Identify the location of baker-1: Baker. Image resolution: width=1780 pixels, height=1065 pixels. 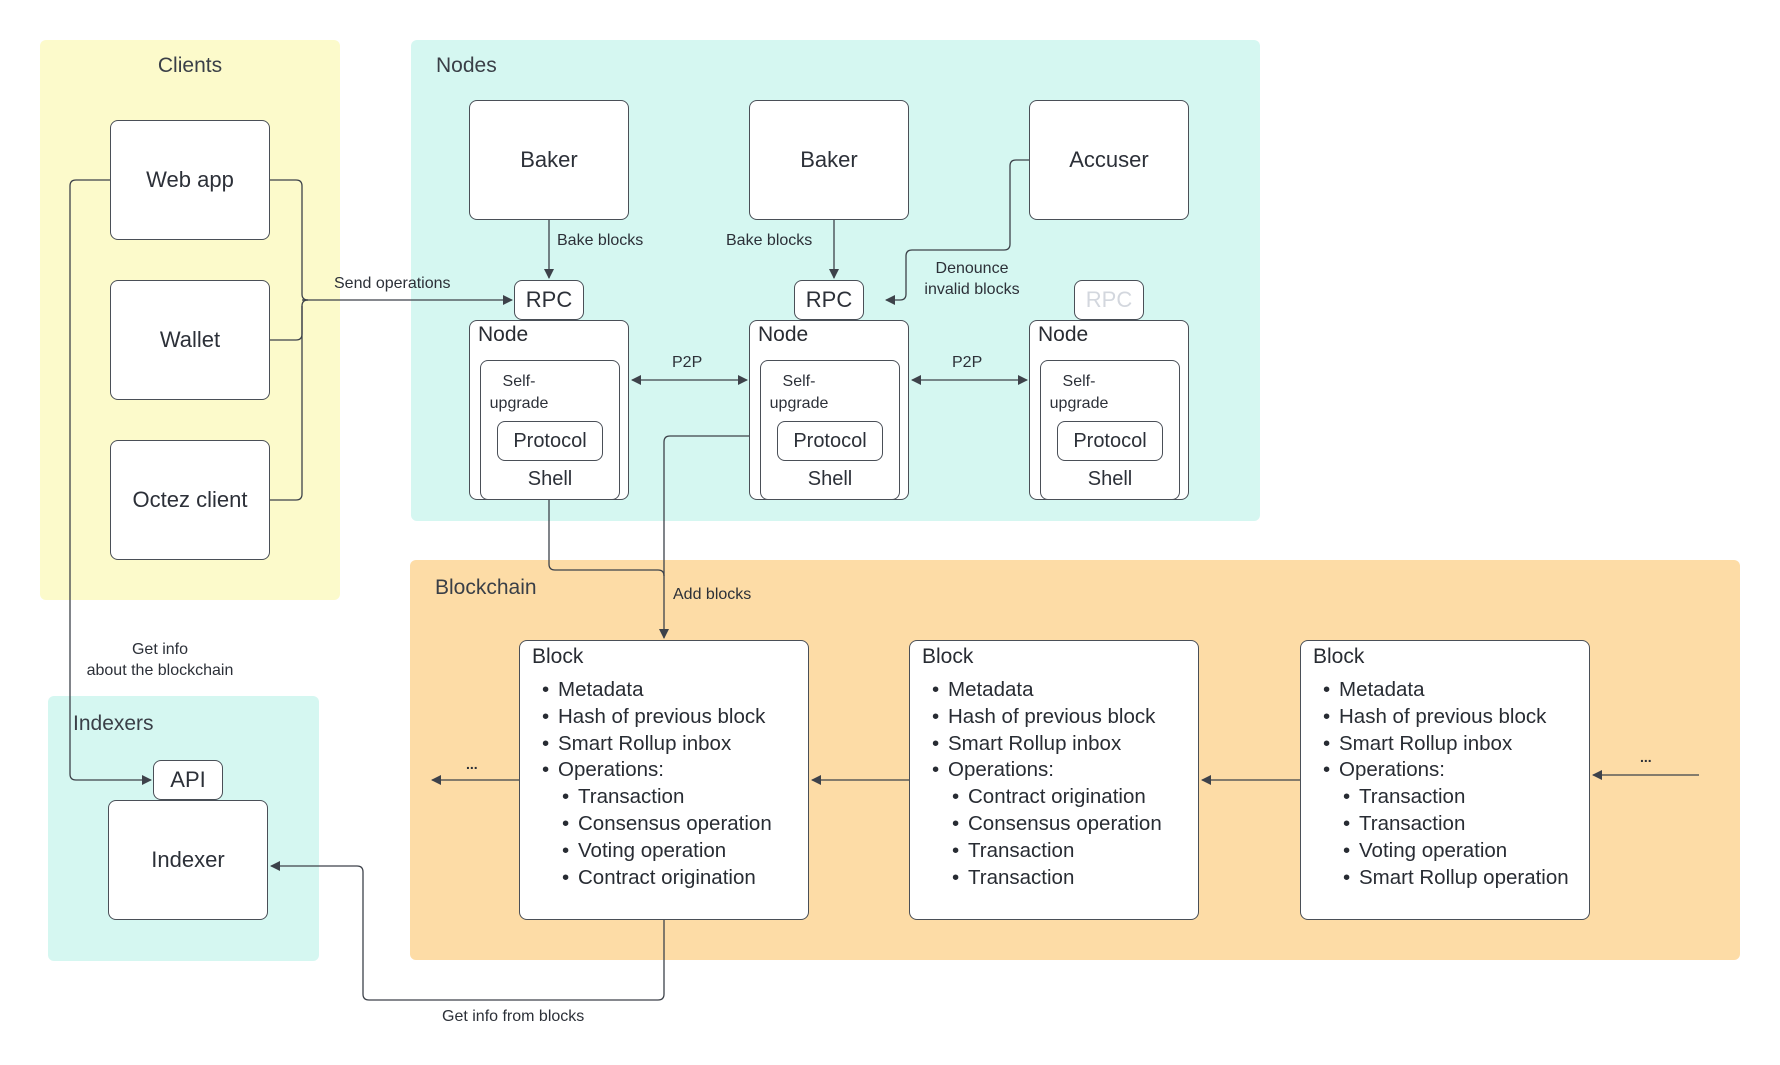
(549, 160).